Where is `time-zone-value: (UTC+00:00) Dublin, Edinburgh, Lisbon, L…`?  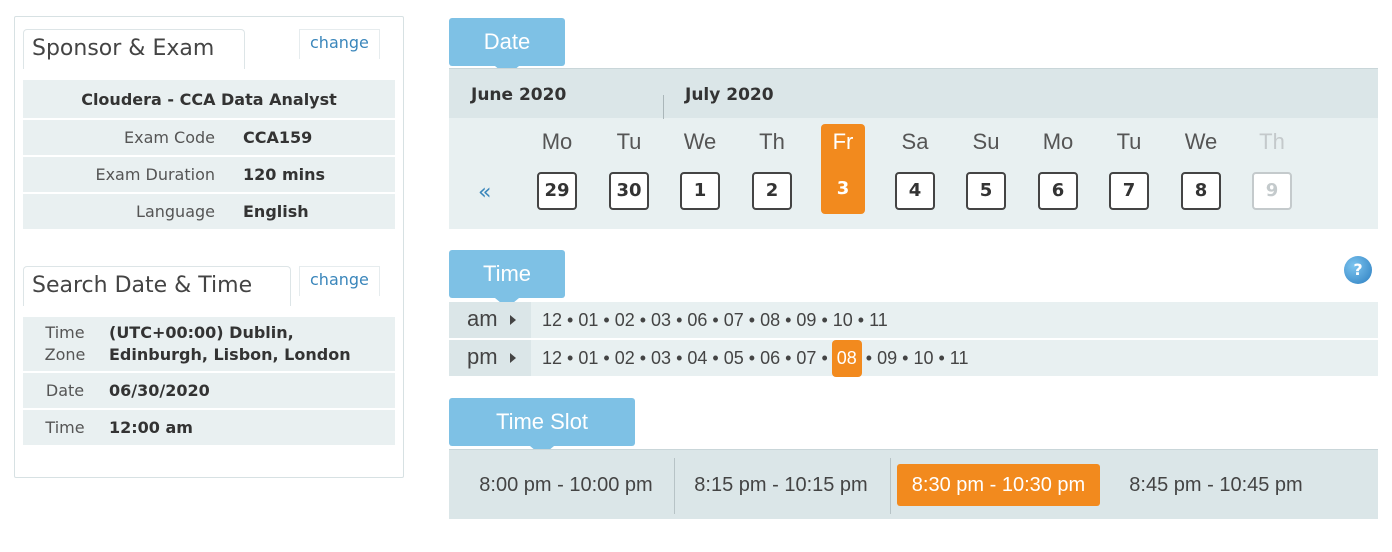
time-zone-value: (UTC+00:00) Dublin, Edinburgh, Lisbon, L… is located at coordinates (251, 344).